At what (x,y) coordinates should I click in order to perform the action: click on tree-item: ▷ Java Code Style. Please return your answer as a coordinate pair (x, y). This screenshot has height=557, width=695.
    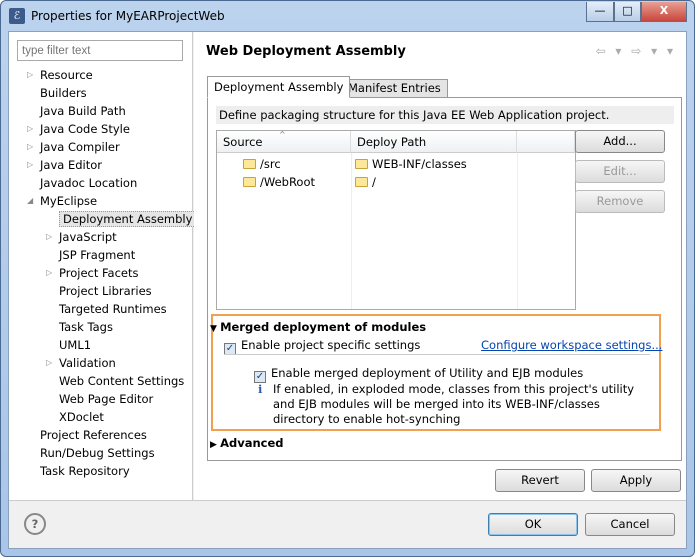
    Looking at the image, I should click on (78, 129).